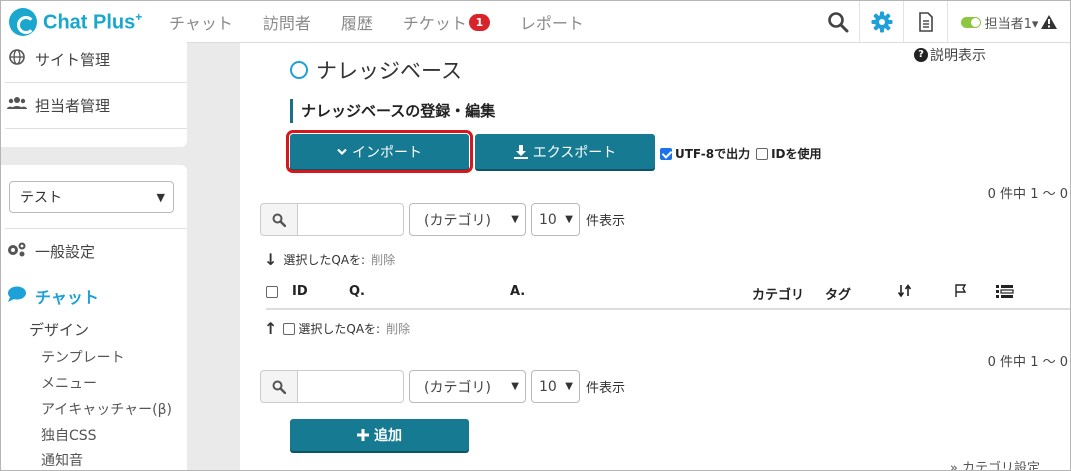 The image size is (1071, 471). I want to click on category-settings-link: » カテゴリ設定, so click(995, 463).